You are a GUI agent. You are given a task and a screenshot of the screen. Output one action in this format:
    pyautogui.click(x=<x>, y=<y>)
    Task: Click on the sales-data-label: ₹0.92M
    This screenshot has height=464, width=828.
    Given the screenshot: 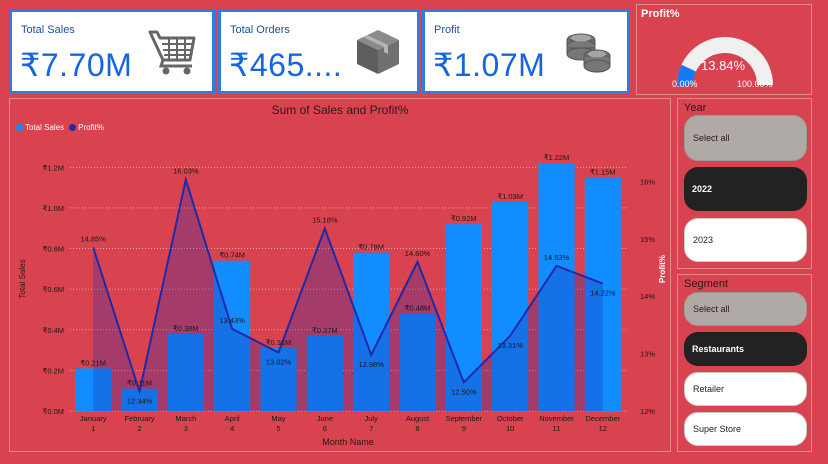 What is the action you would take?
    pyautogui.click(x=464, y=218)
    